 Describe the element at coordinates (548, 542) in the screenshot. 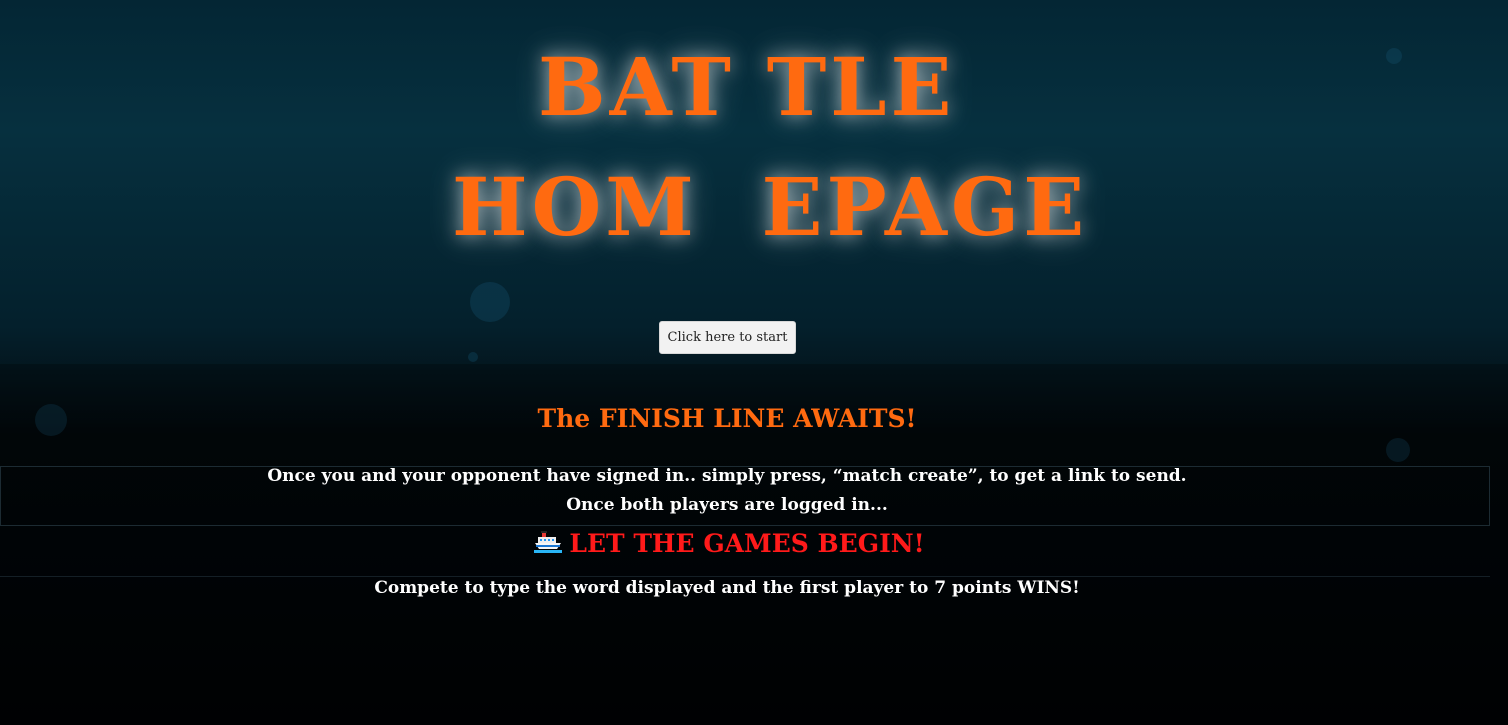

I see `ship-icon` at that location.